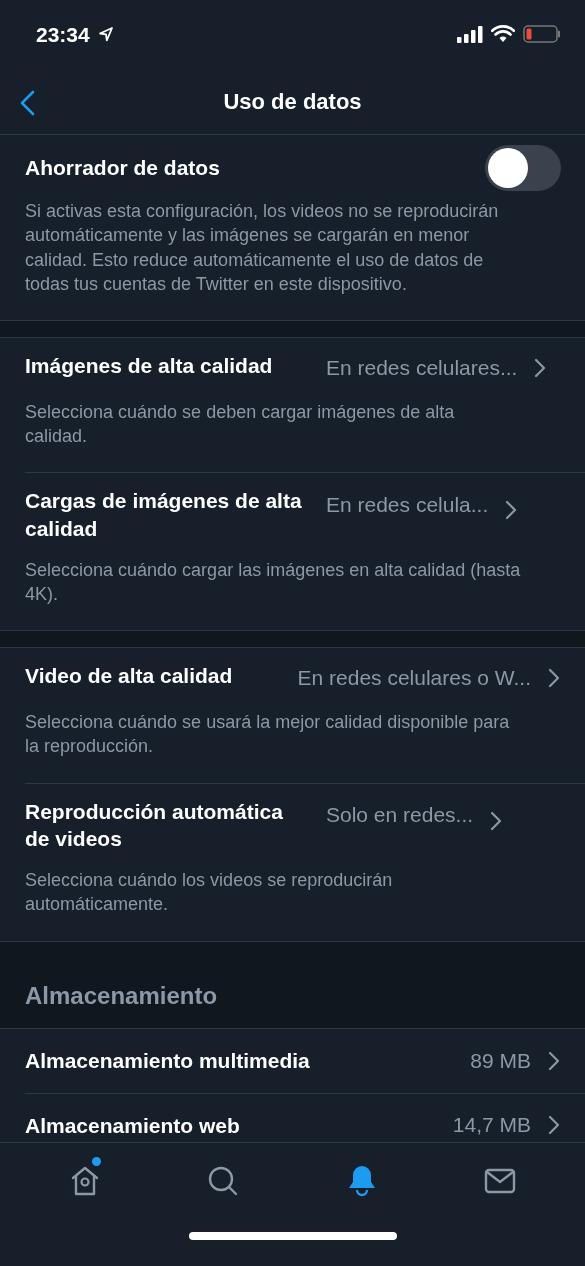 The image size is (585, 1266). I want to click on setting-label: Cargas de imágenes de alta calidad, so click(164, 515).